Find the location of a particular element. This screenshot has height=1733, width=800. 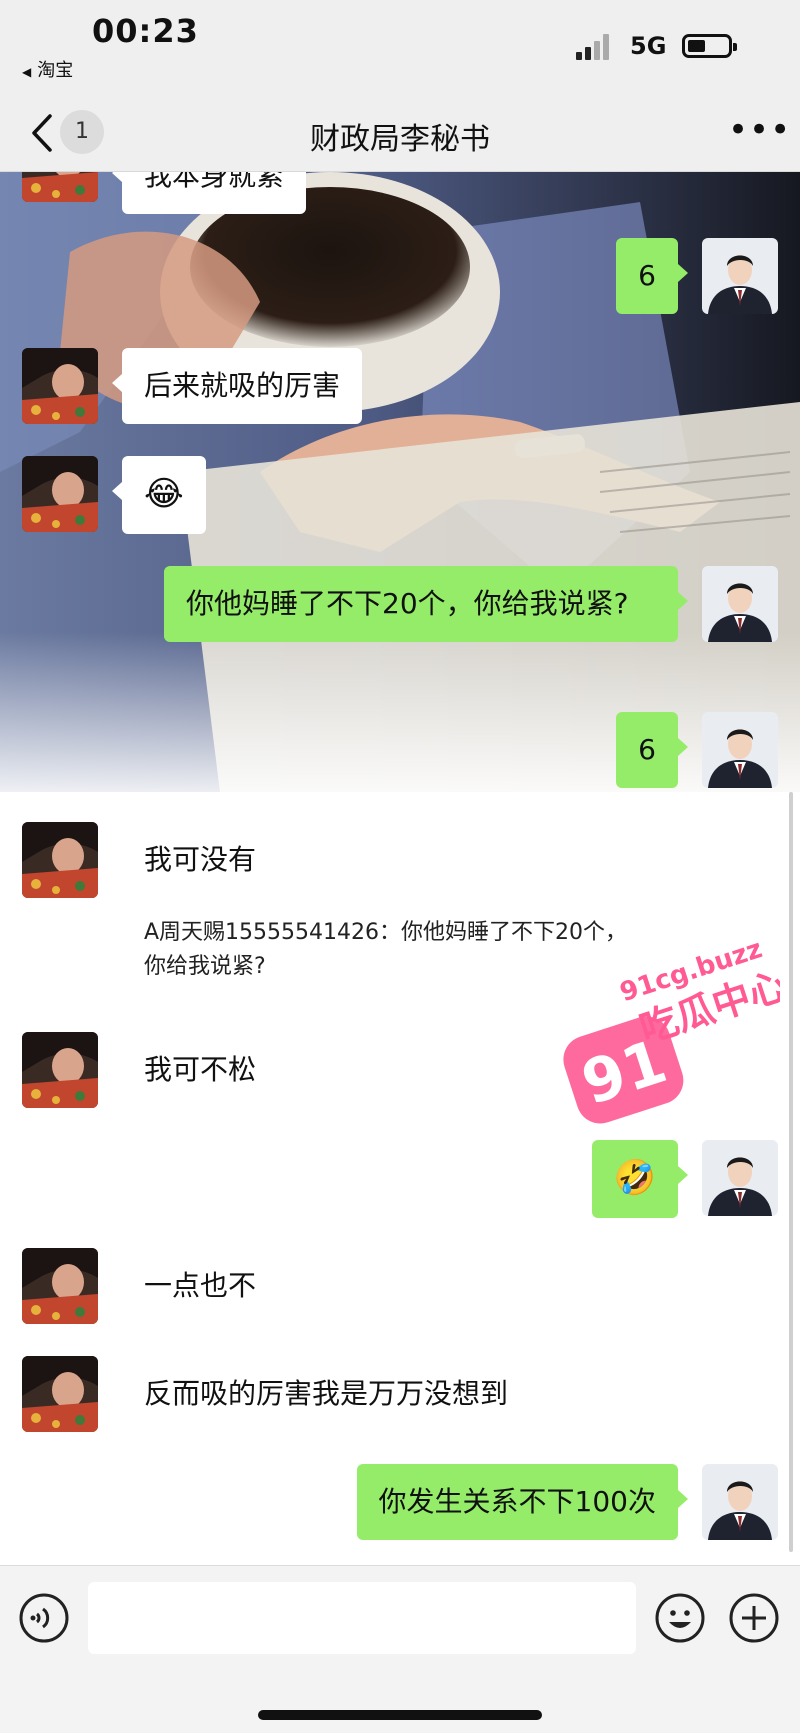

message-bubble-incoming: 我本身就紧 is located at coordinates (209, 193).